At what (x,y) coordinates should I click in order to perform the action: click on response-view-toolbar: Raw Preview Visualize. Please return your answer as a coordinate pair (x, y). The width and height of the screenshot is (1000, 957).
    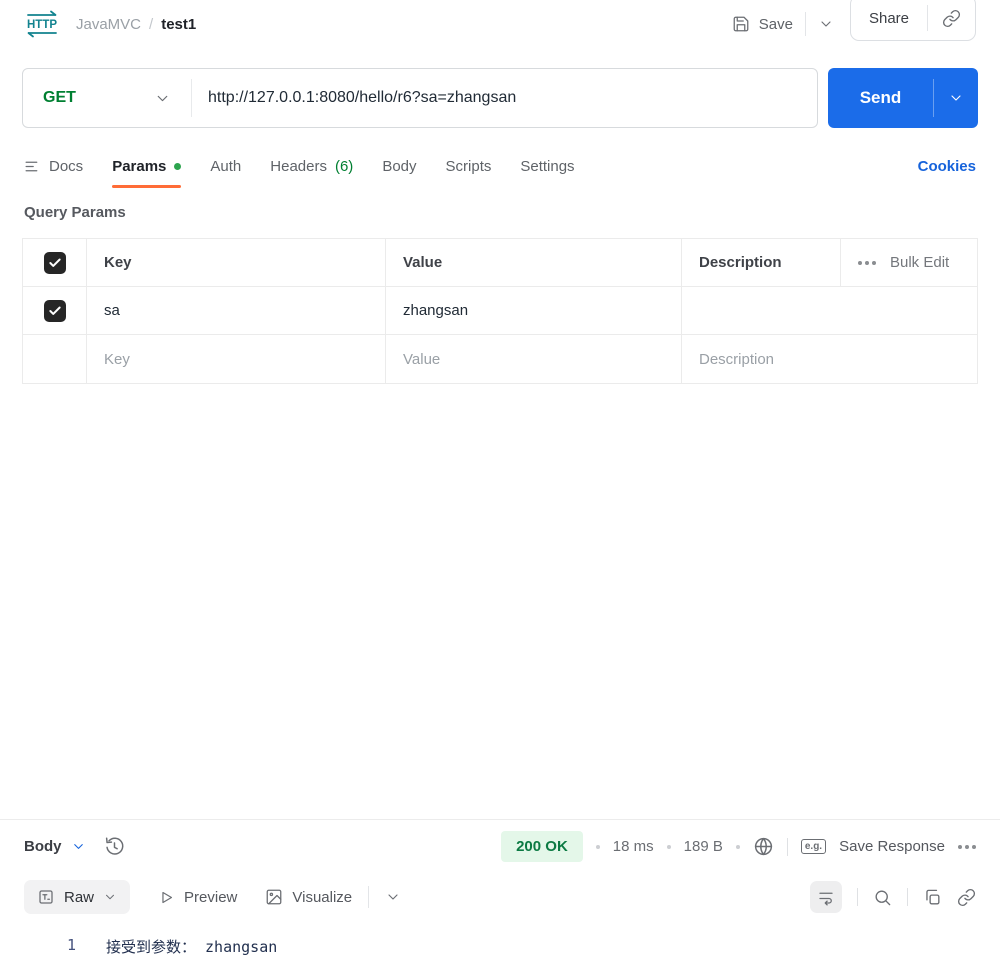
    Looking at the image, I should click on (500, 897).